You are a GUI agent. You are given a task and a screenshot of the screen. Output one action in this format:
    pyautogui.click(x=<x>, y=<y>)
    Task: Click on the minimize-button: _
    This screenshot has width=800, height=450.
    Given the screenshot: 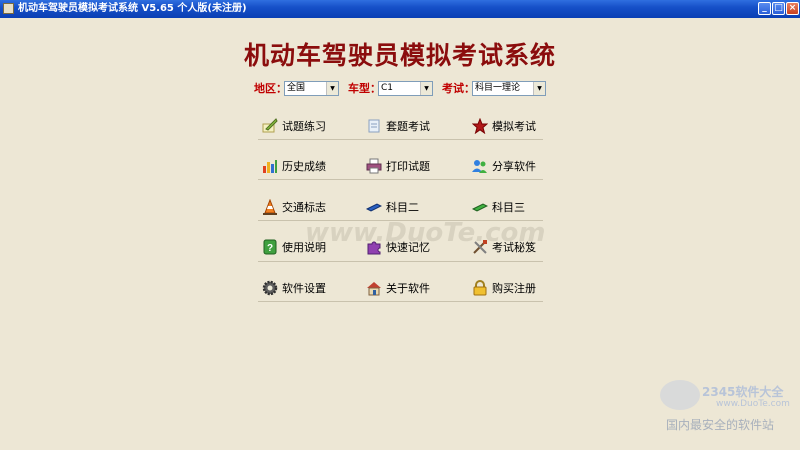 What is the action you would take?
    pyautogui.click(x=764, y=8)
    